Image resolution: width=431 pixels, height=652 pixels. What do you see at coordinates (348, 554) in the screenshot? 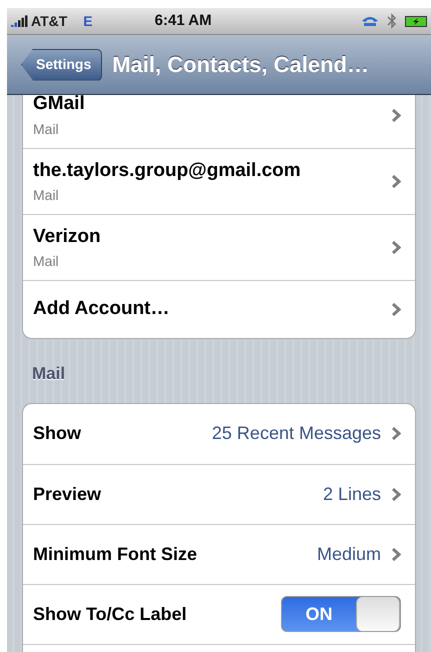
I see `setting-value: Medium` at bounding box center [348, 554].